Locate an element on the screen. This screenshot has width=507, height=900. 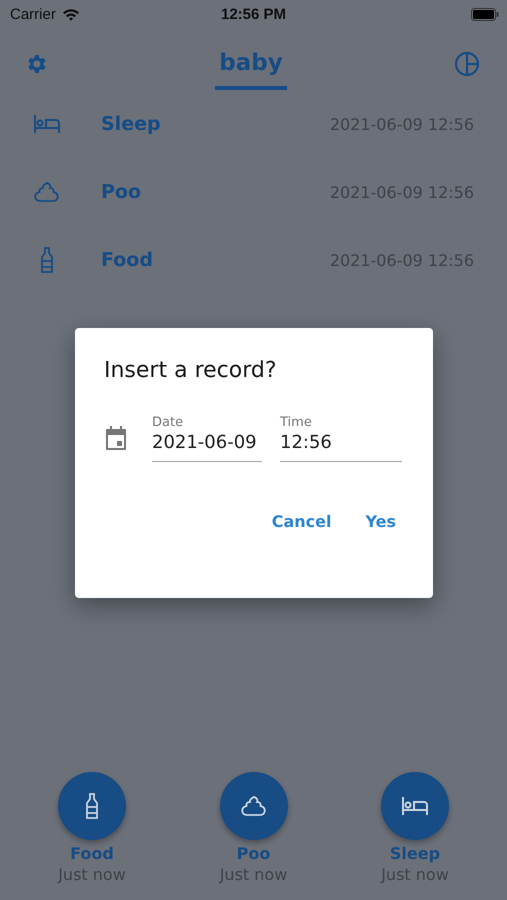
dialog-button: Cancel is located at coordinates (302, 521).